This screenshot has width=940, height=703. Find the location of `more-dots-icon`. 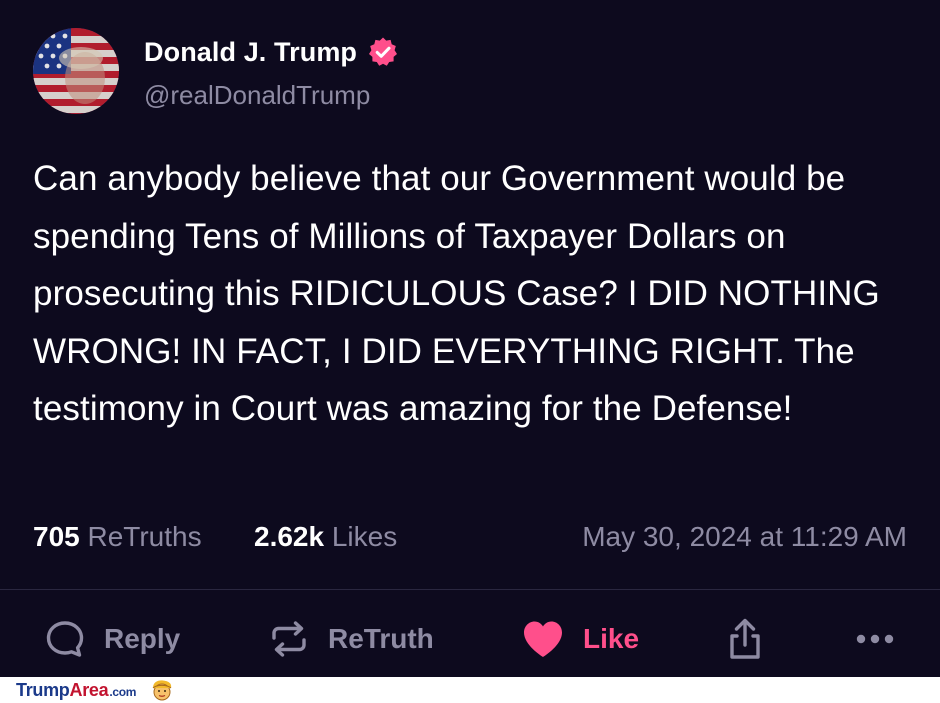

more-dots-icon is located at coordinates (875, 639).